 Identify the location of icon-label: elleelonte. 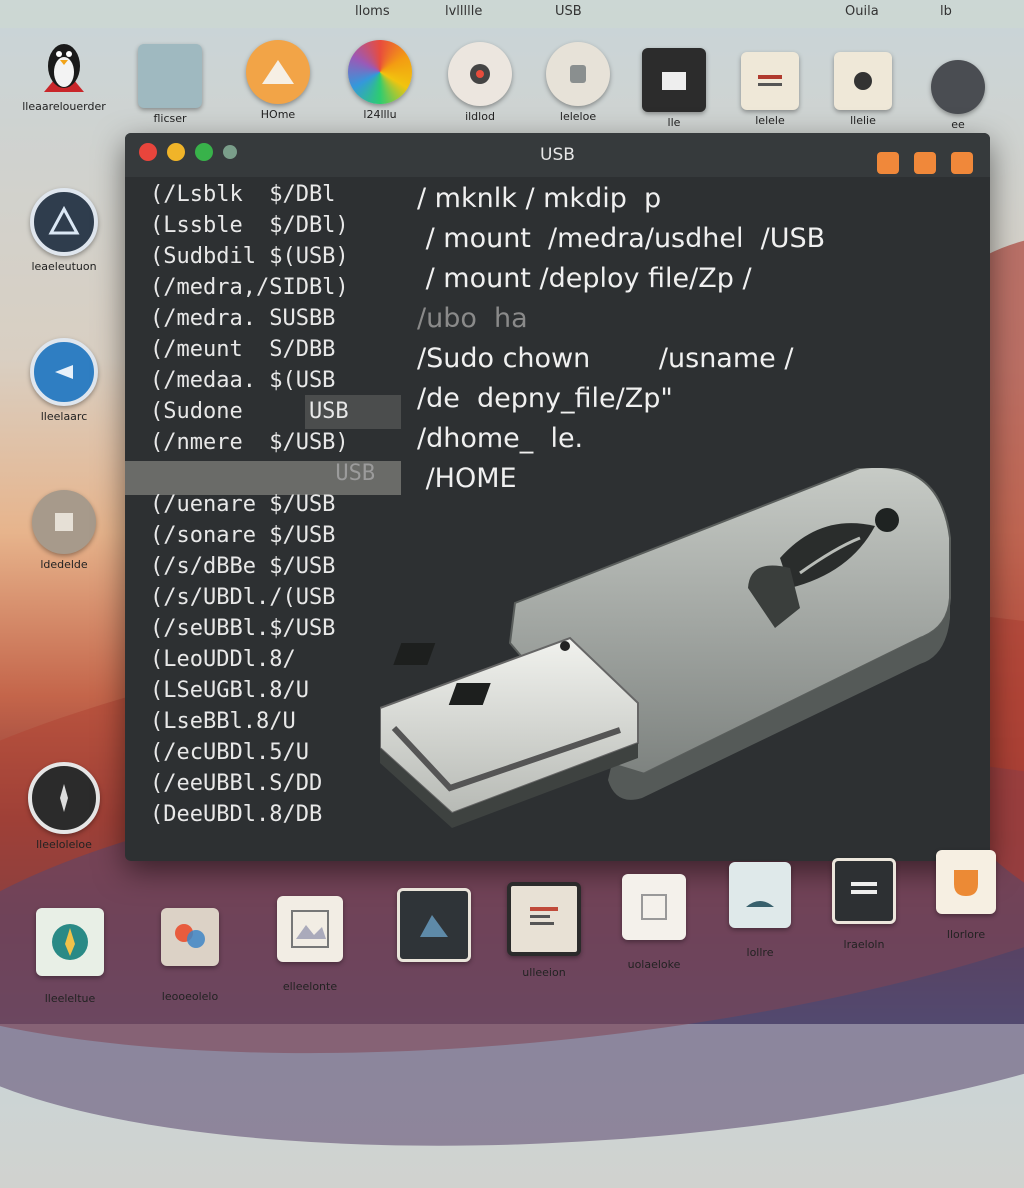
(310, 986).